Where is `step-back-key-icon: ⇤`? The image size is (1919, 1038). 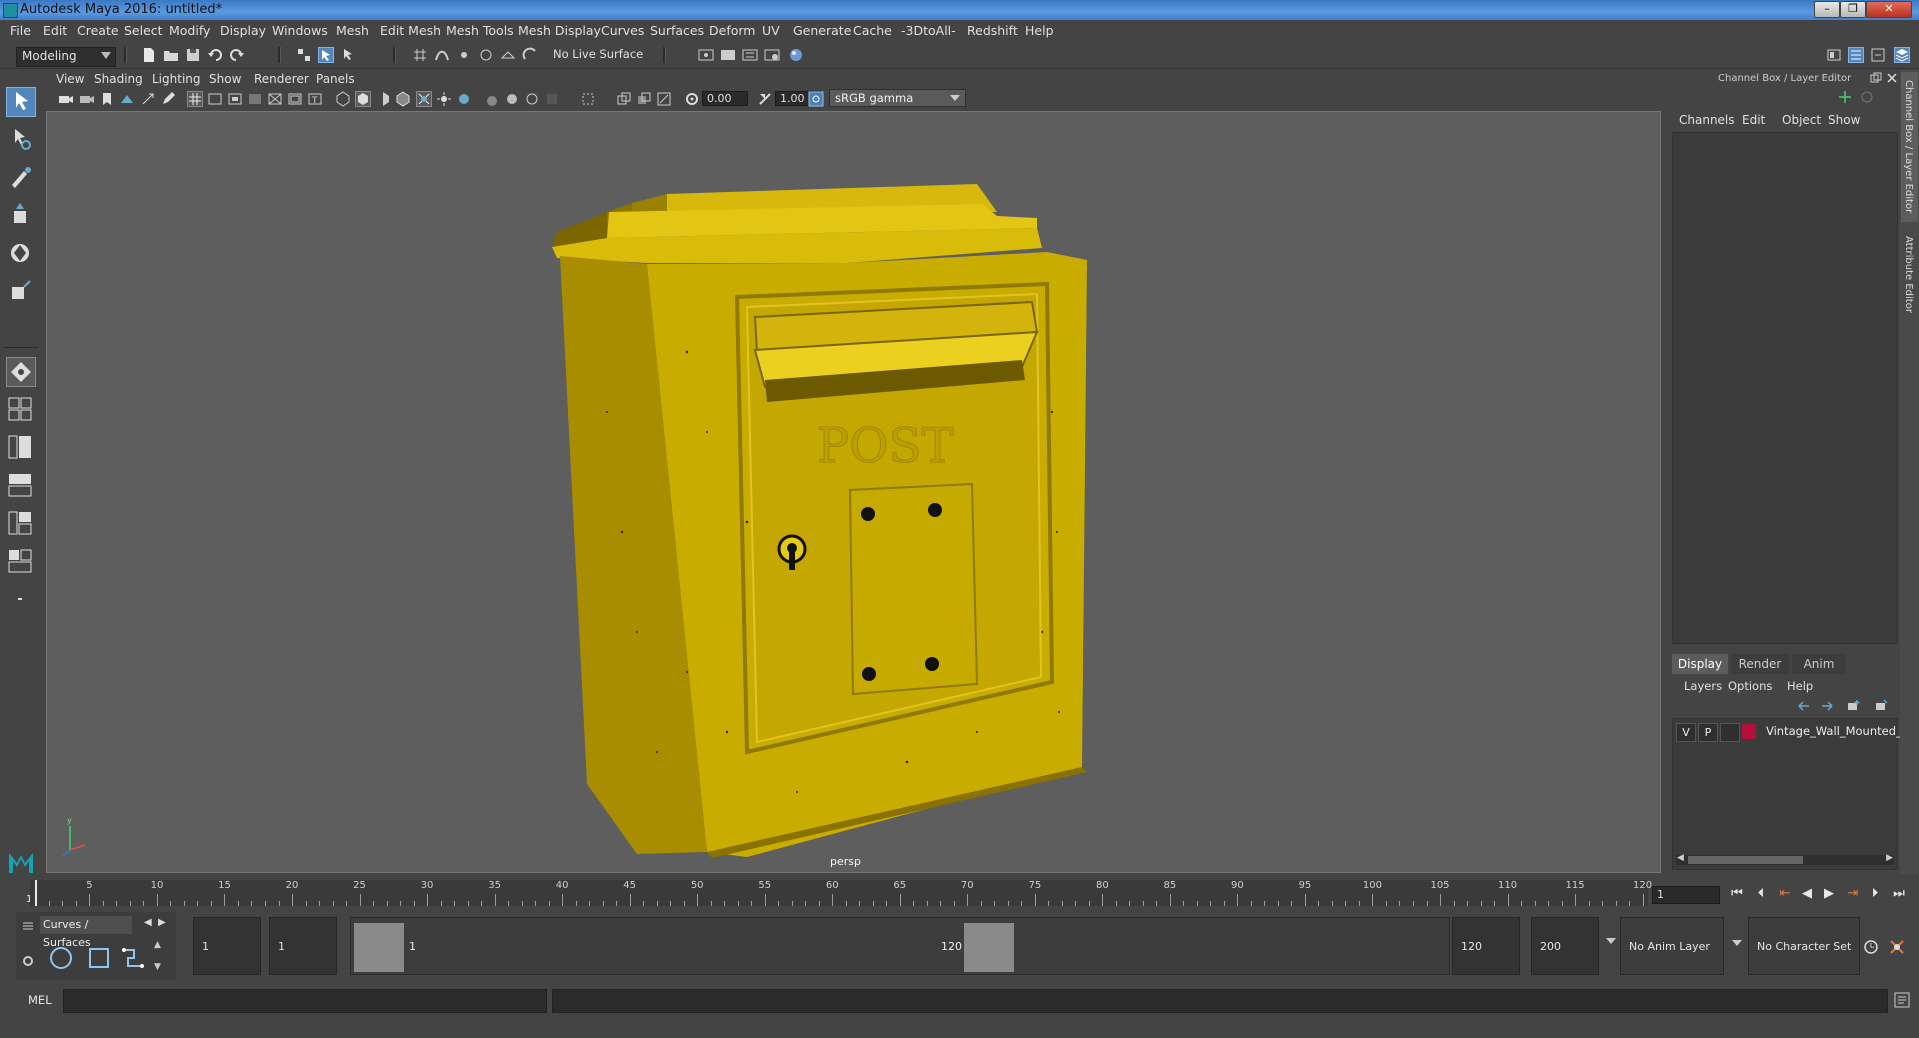 step-back-key-icon: ⇤ is located at coordinates (1785, 894).